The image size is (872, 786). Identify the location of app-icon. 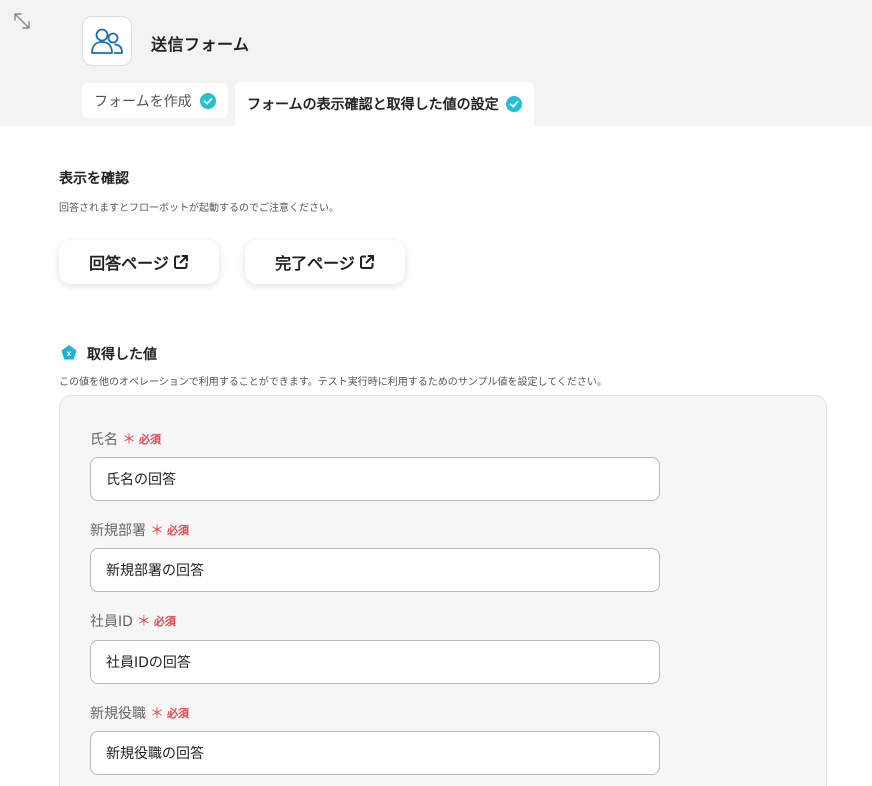
(107, 41).